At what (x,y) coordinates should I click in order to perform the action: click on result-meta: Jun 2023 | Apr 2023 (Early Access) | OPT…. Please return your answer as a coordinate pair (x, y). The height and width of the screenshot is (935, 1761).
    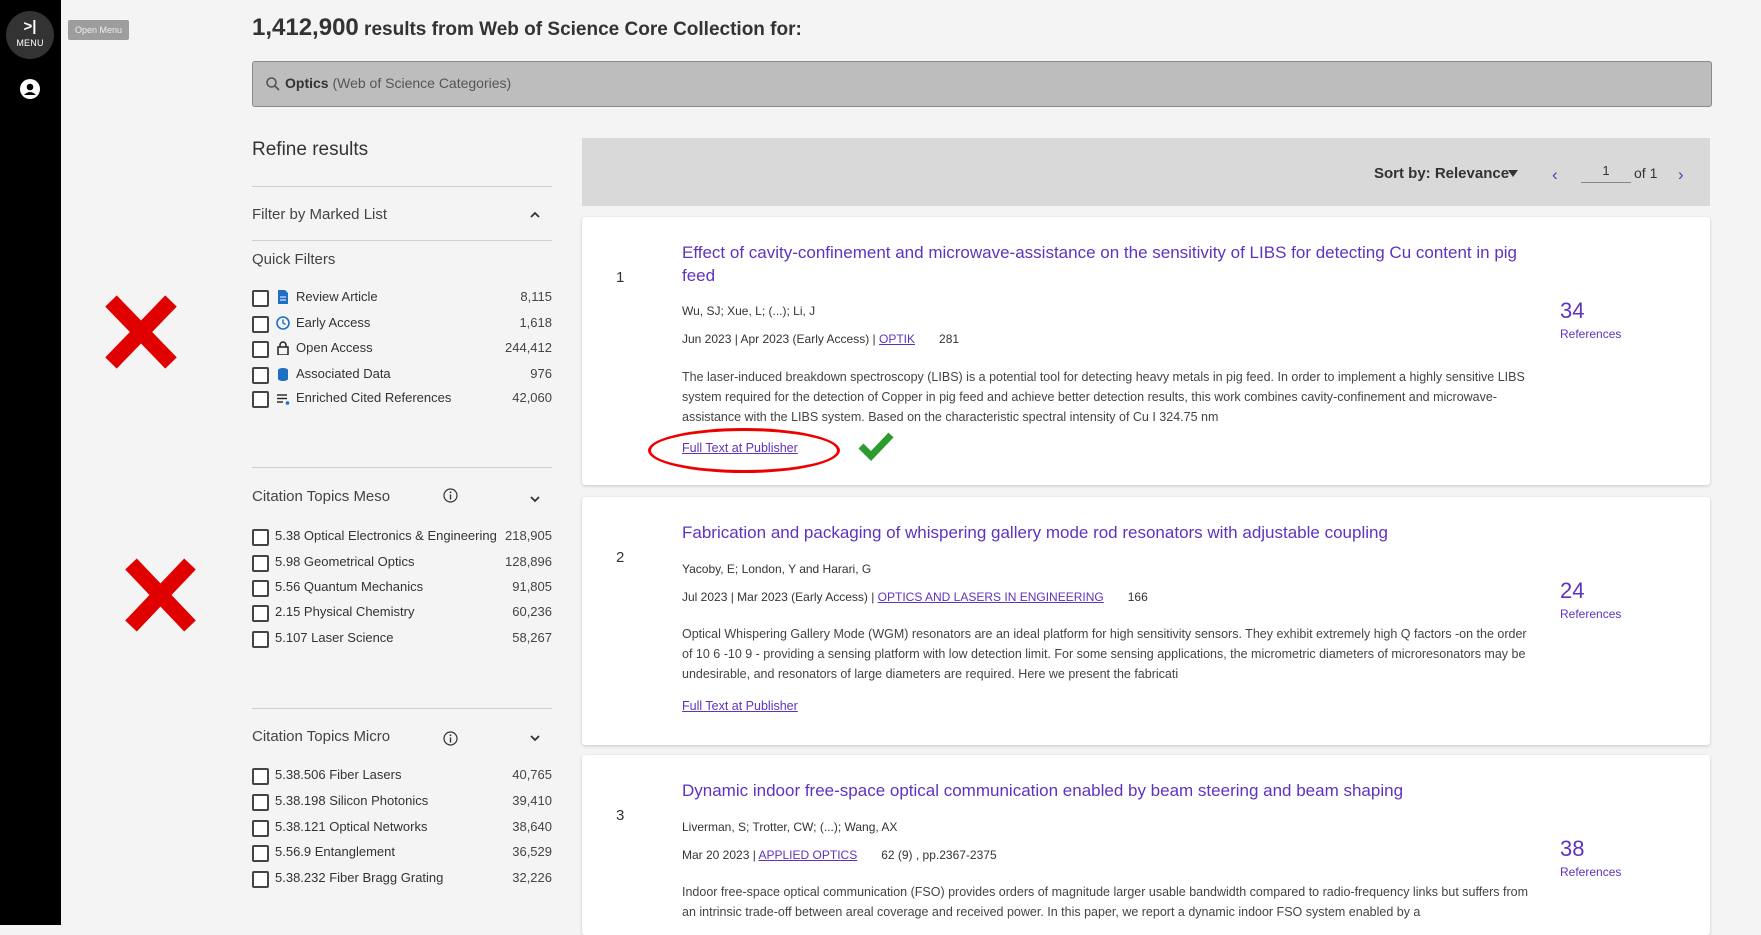
    Looking at the image, I should click on (820, 339).